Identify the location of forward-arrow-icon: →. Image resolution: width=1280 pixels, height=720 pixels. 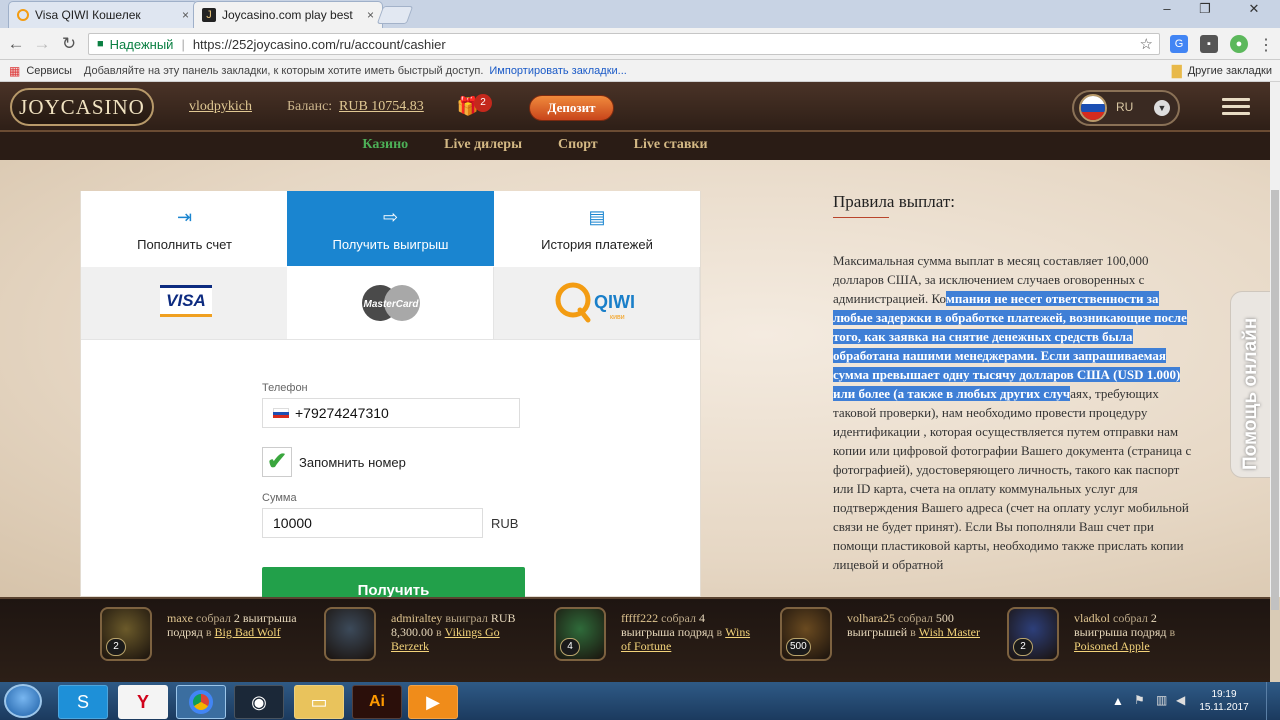
(42, 44).